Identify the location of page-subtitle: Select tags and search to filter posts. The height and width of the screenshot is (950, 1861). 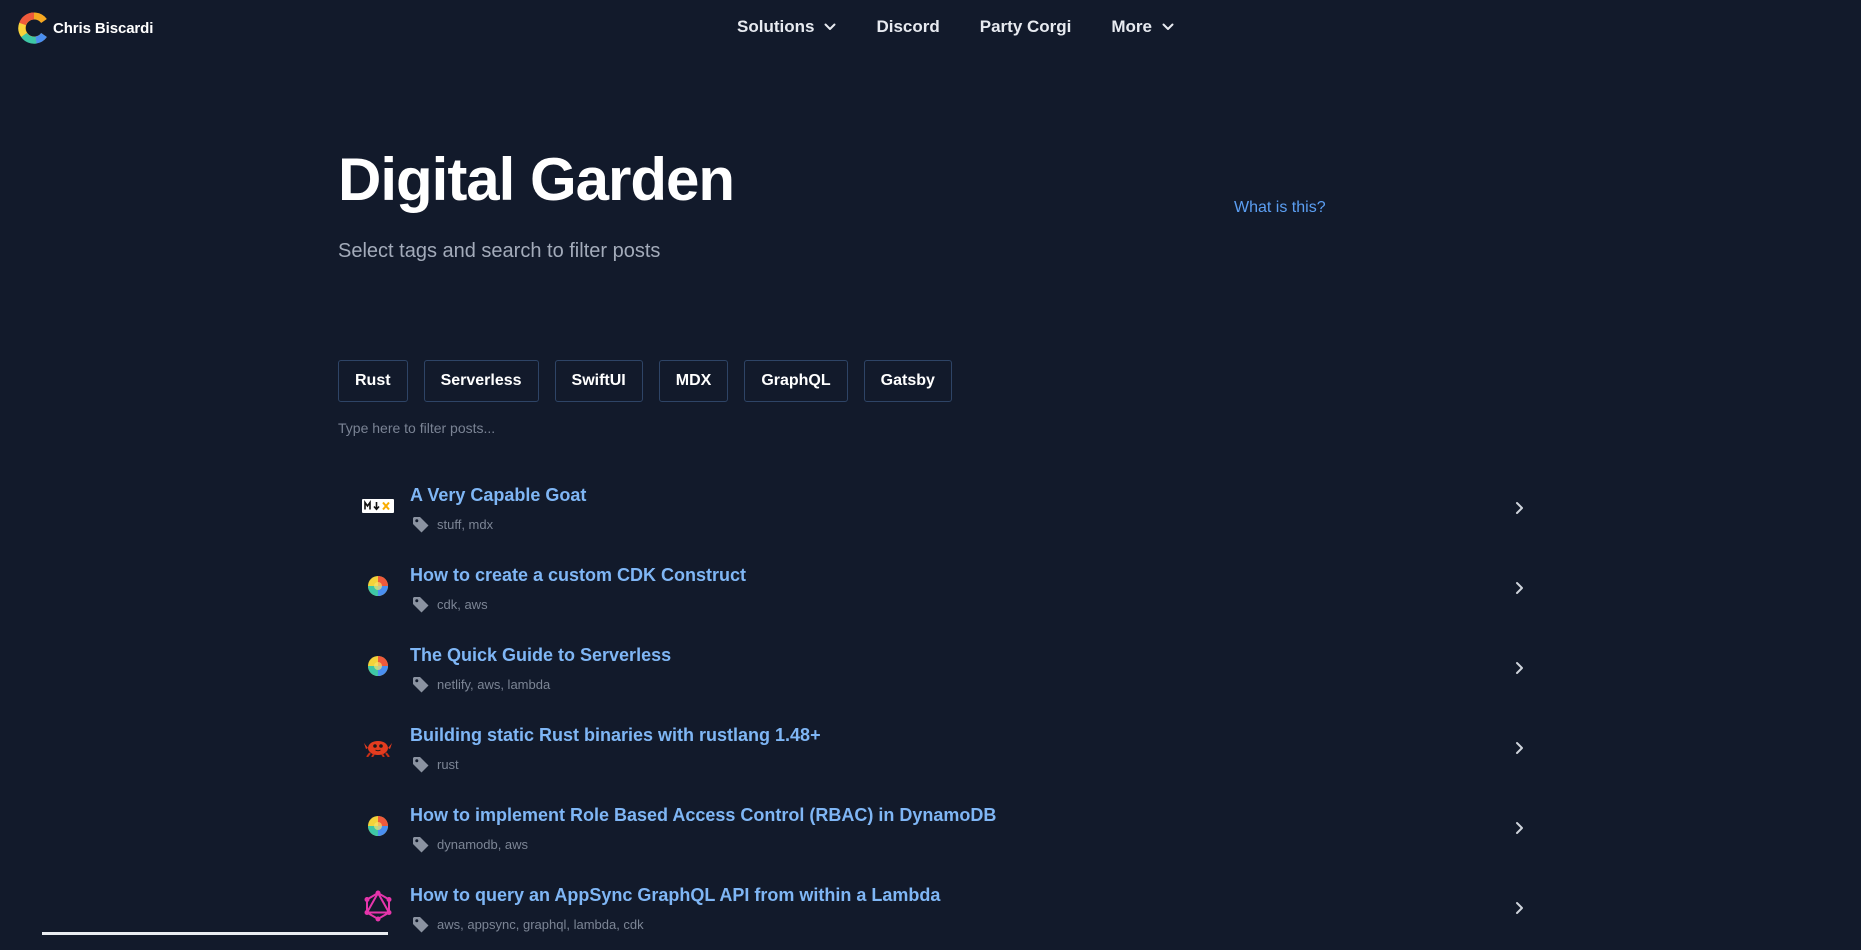
(499, 251).